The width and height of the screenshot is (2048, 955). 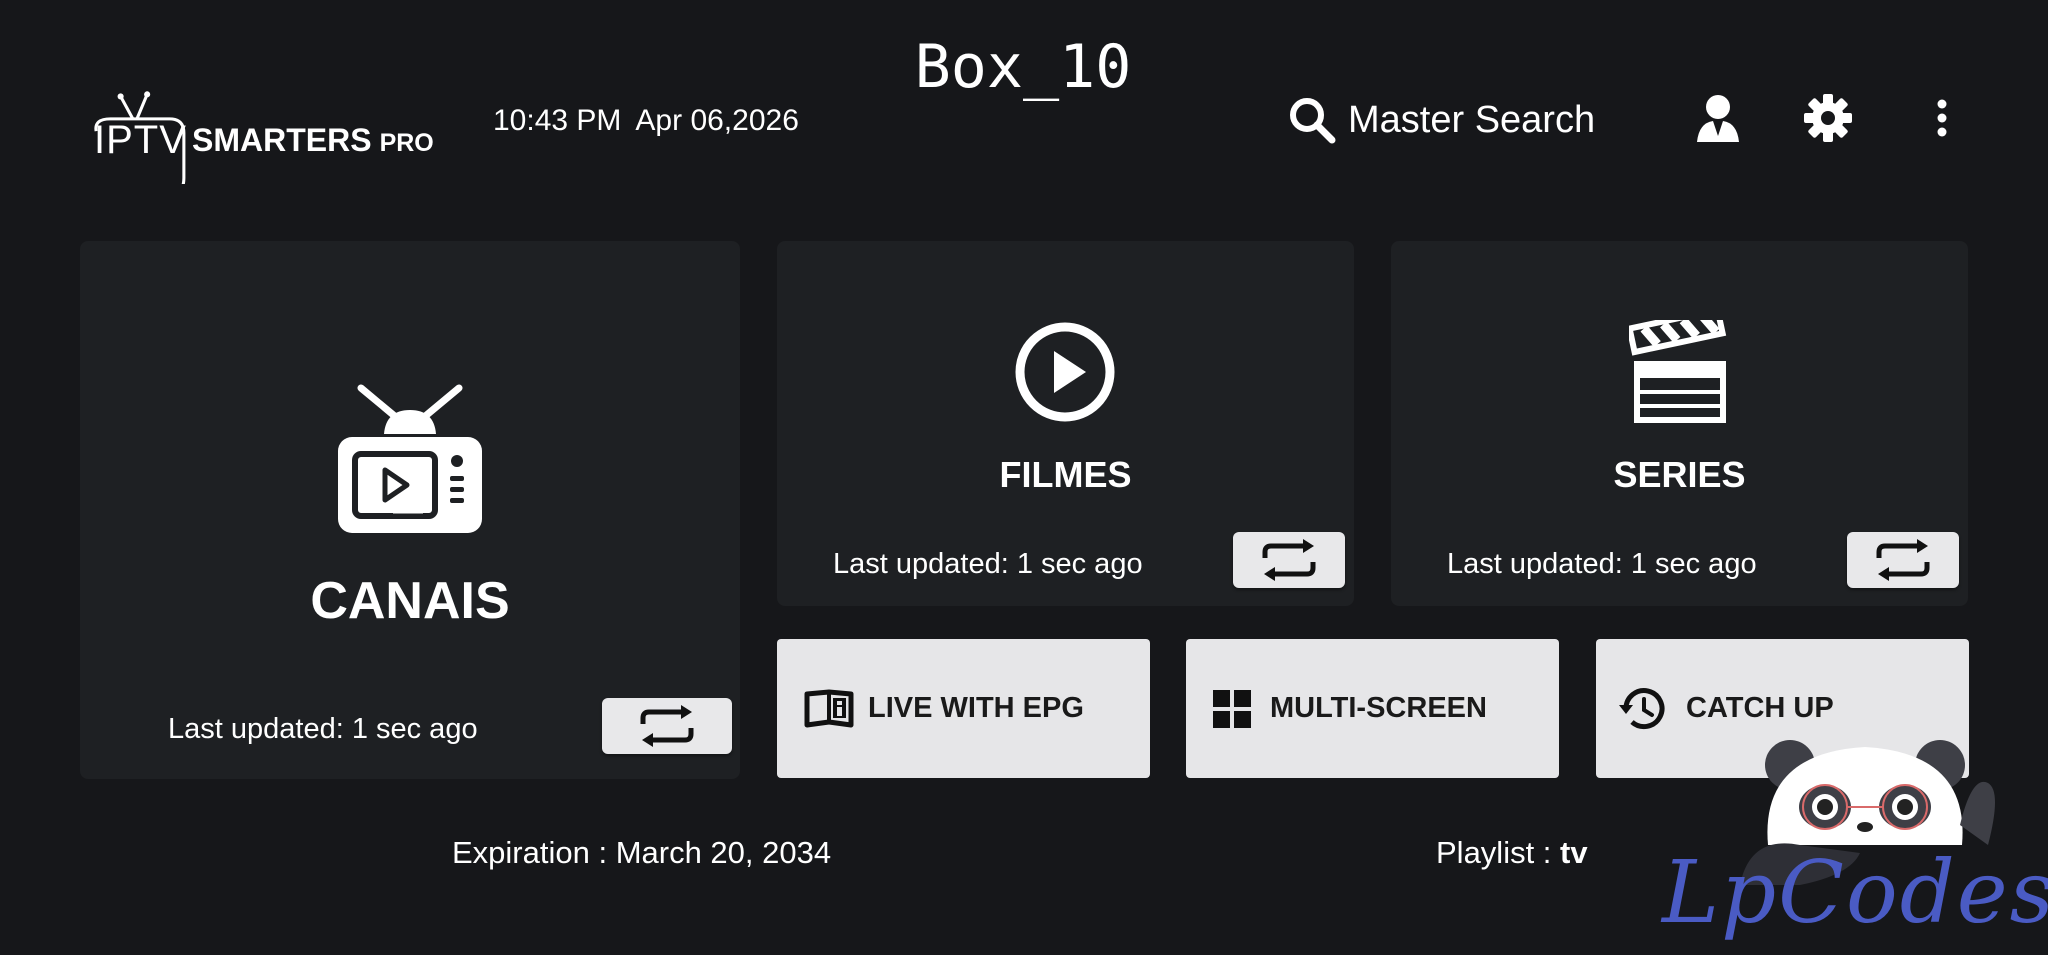 I want to click on logo-smarters-text: SMARTERS PRO, so click(x=313, y=140).